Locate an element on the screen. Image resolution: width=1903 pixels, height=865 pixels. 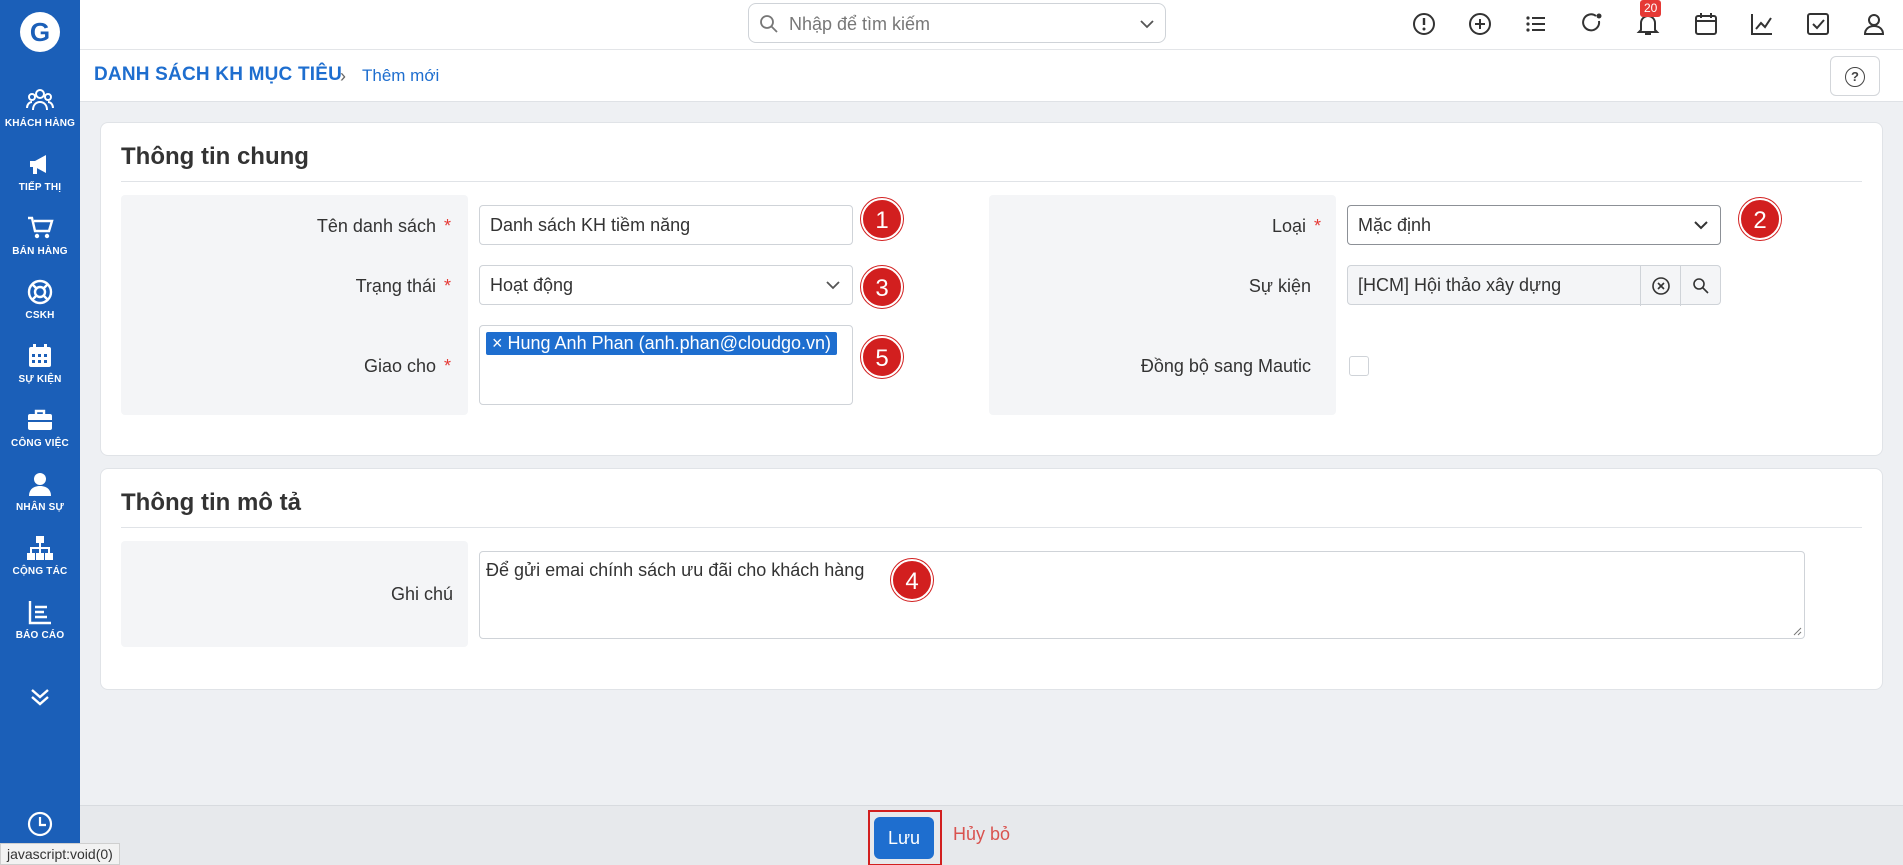
help-button: ? is located at coordinates (1855, 76).